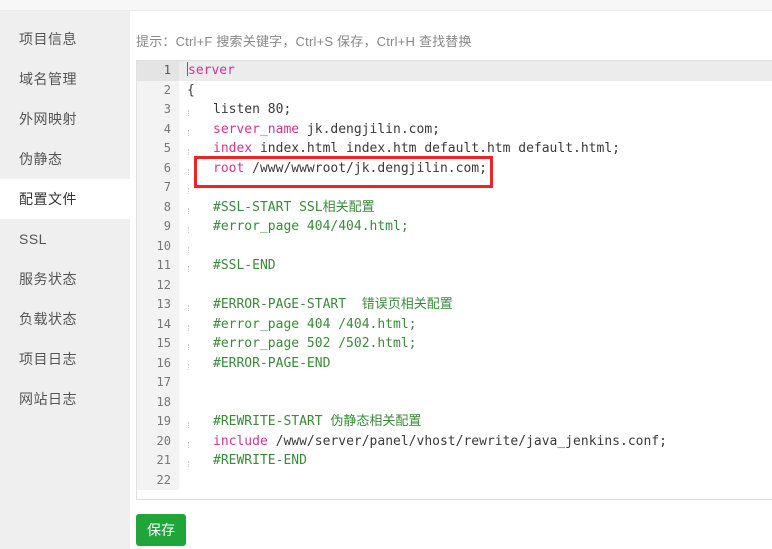 The image size is (772, 549). Describe the element at coordinates (65, 239) in the screenshot. I see `sidebar-item-6: SSL` at that location.